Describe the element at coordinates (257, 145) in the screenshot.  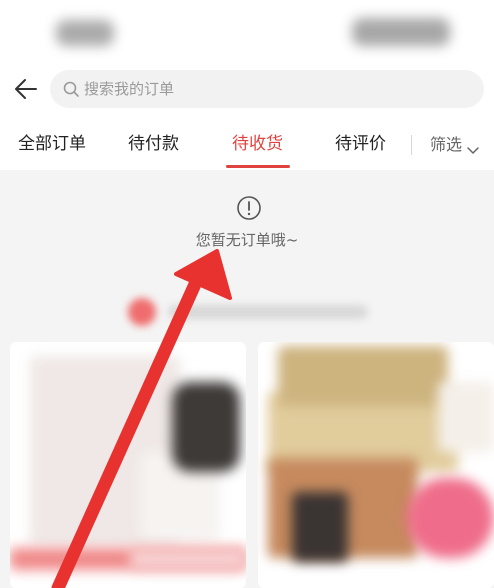
I see `tab-pending-receipt: 待收货` at that location.